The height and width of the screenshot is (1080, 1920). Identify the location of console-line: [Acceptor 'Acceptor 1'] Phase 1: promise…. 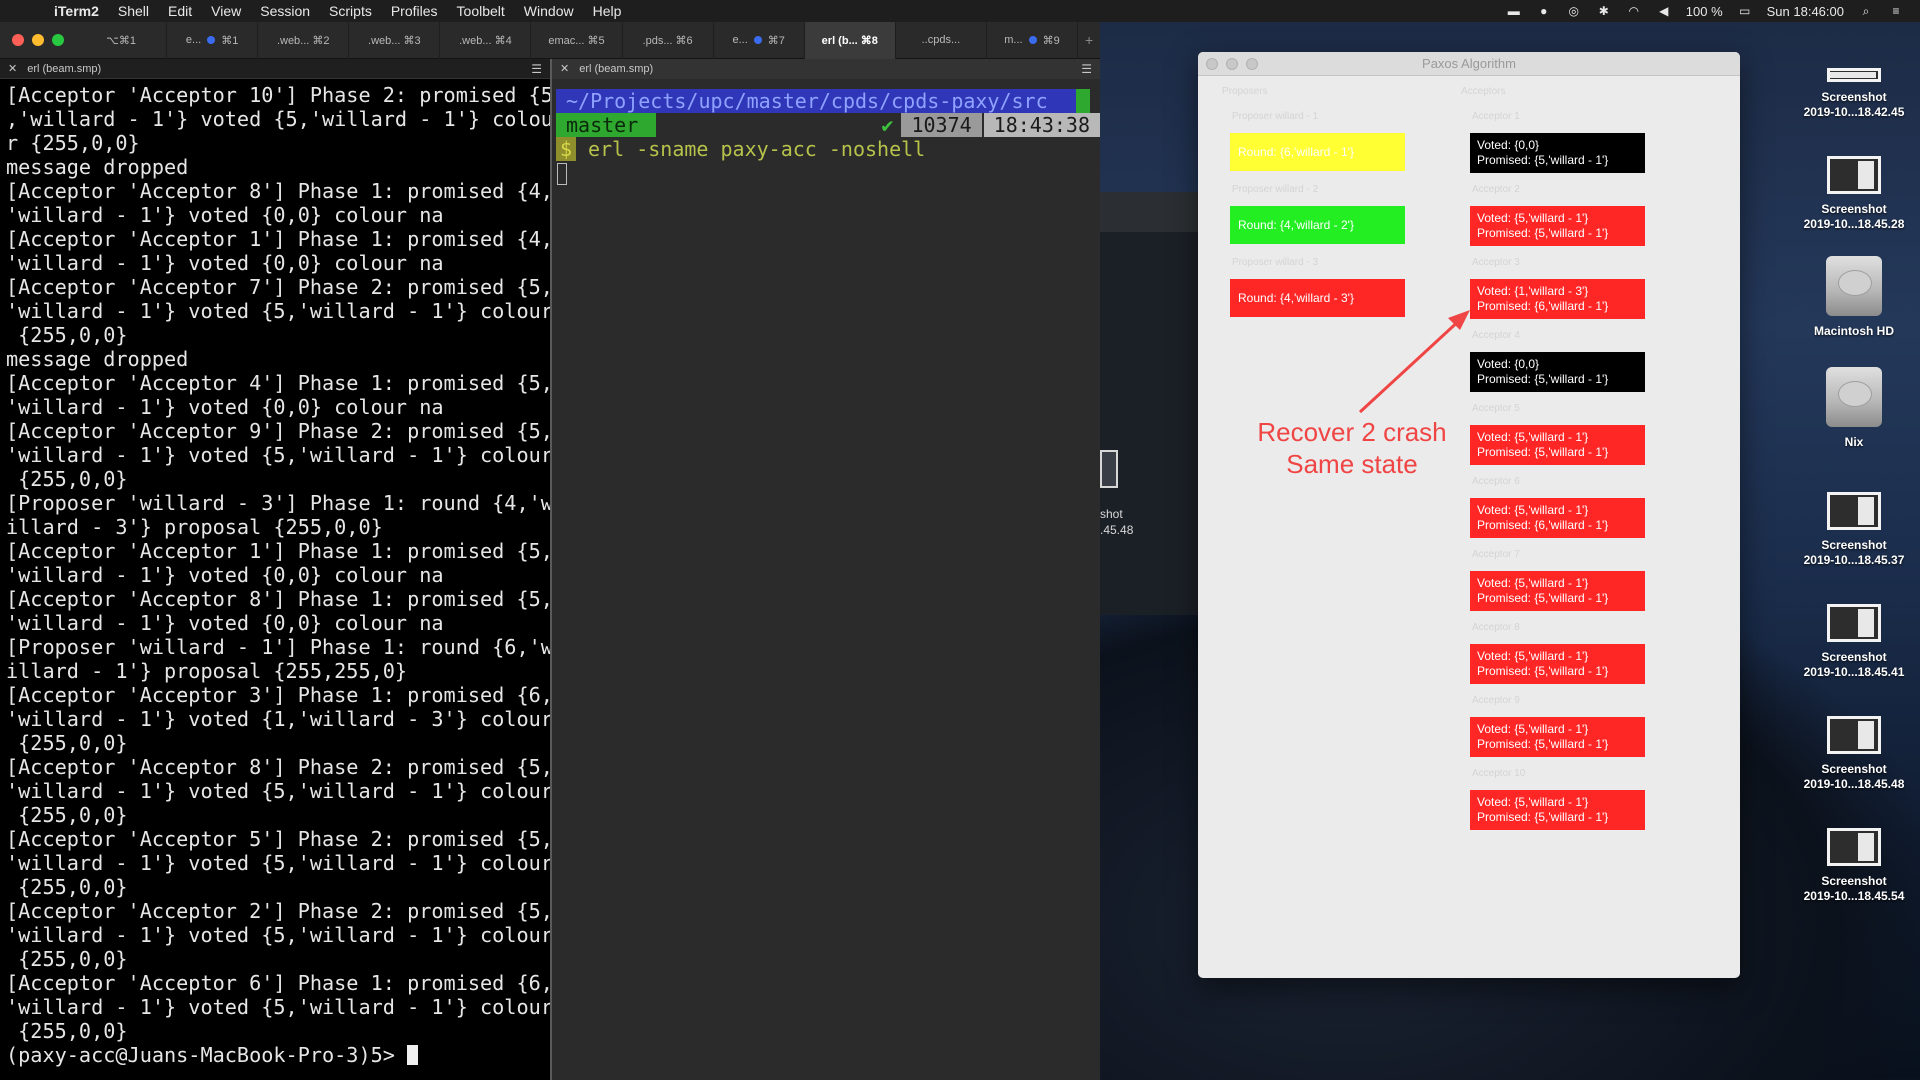
(279, 551).